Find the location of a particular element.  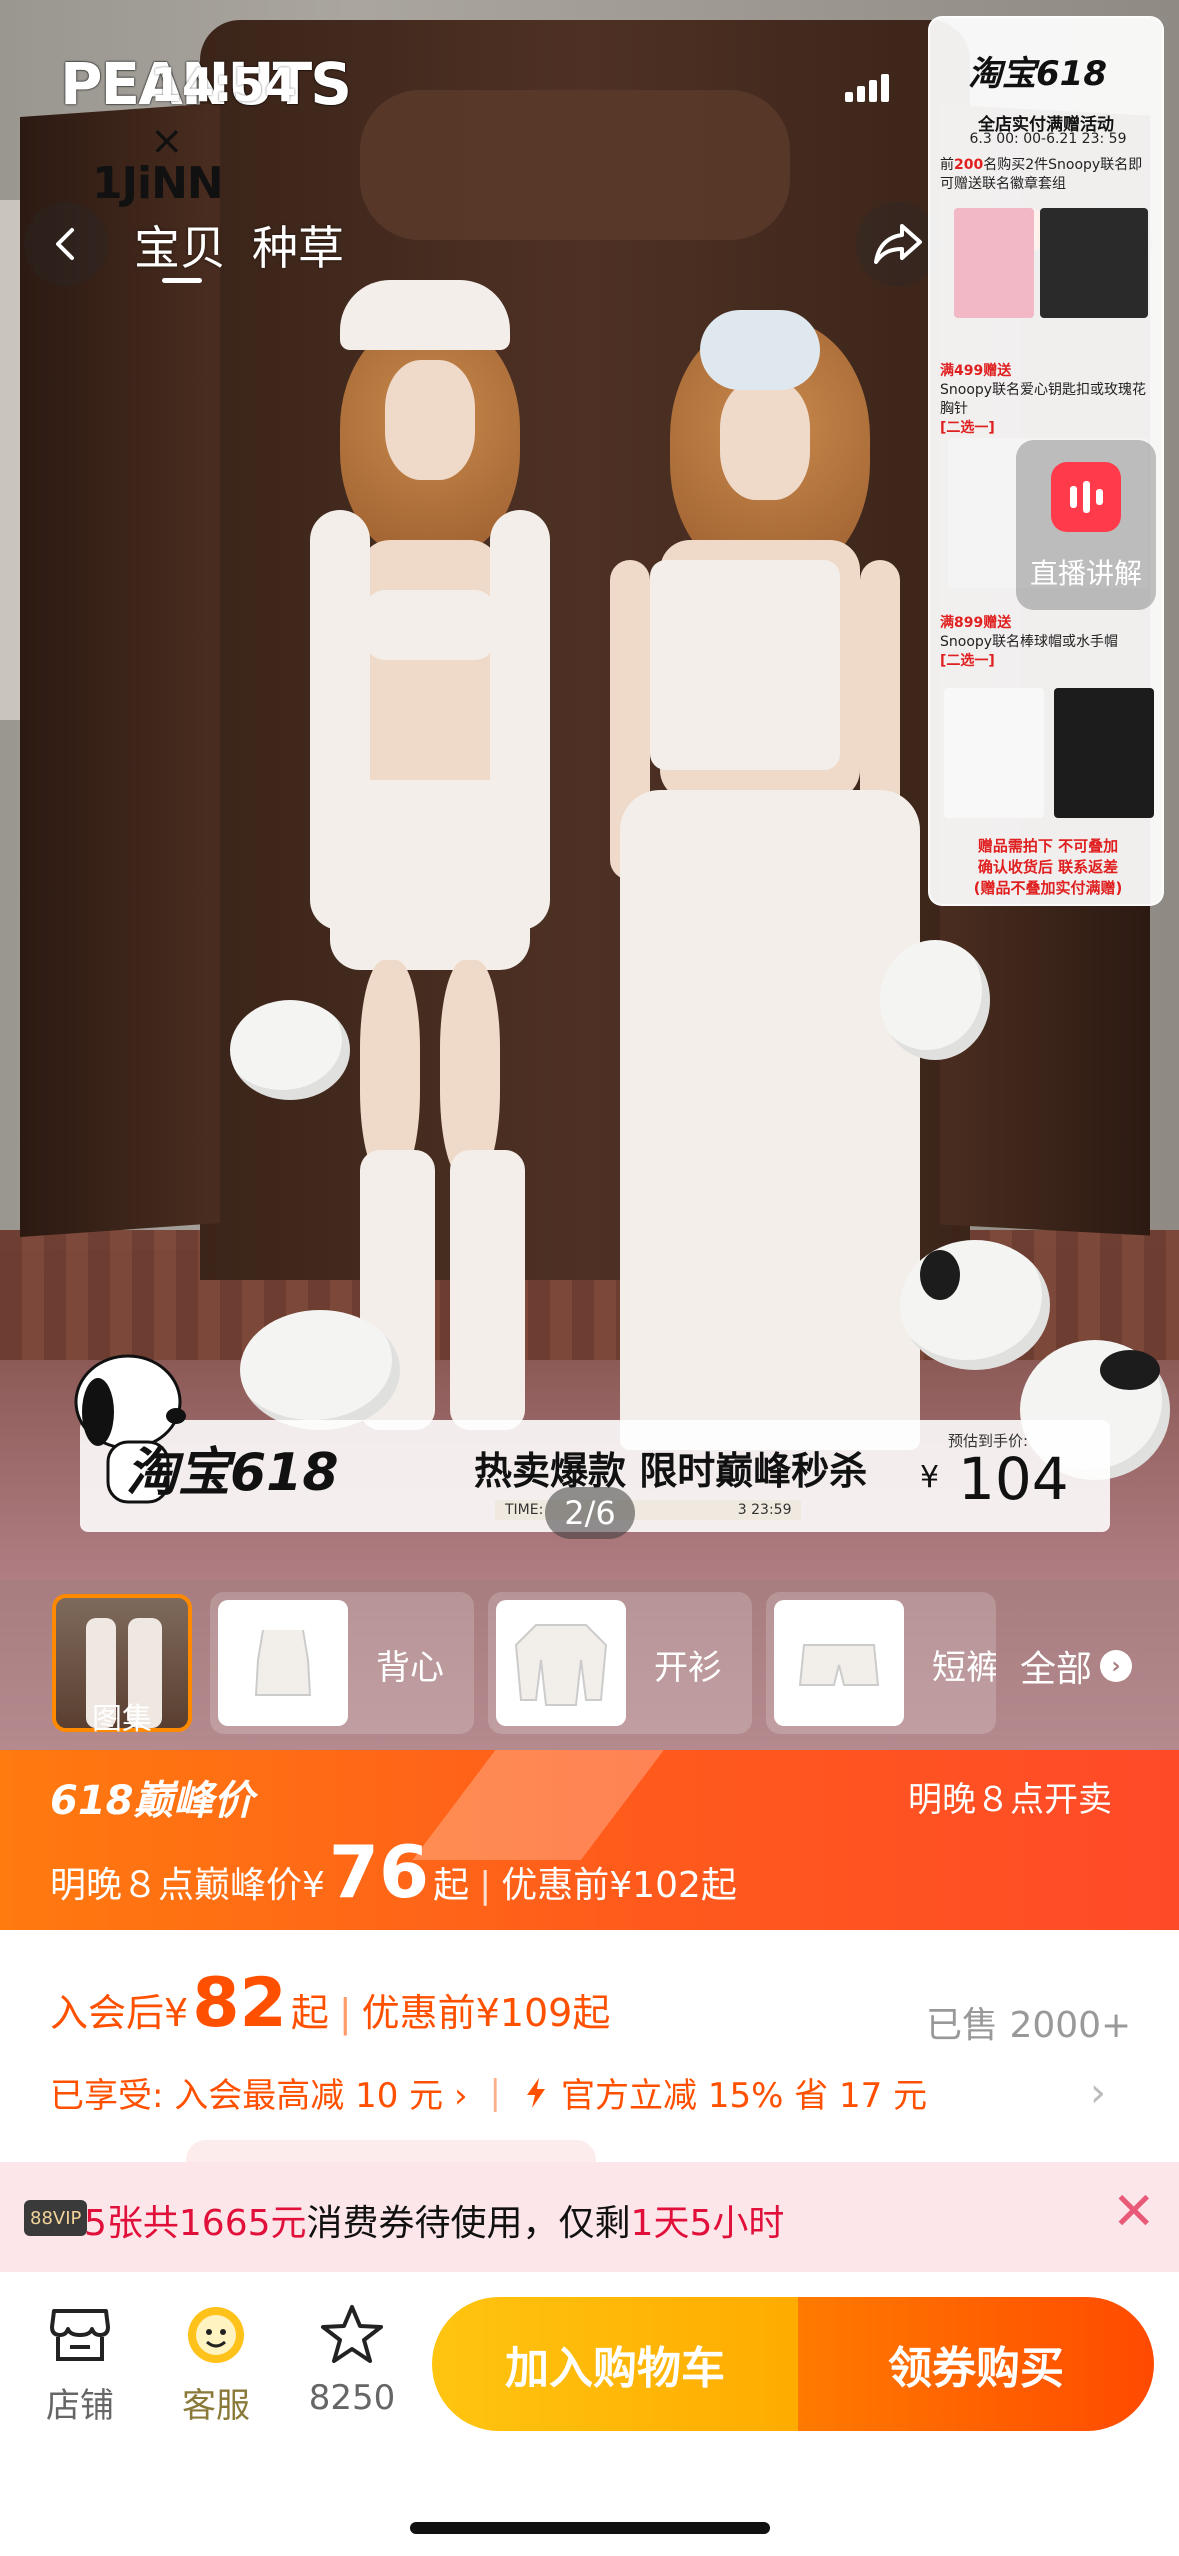

promo-rule-1: 前200名购买2件Snoopy联名即可赠送联名徽章套组 is located at coordinates (1041, 174).